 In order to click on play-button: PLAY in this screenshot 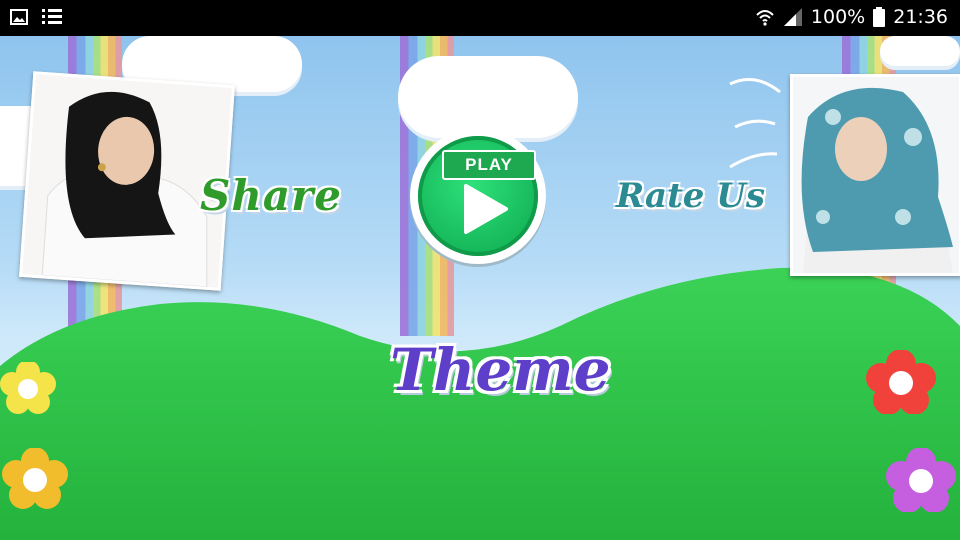, I will do `click(478, 196)`.